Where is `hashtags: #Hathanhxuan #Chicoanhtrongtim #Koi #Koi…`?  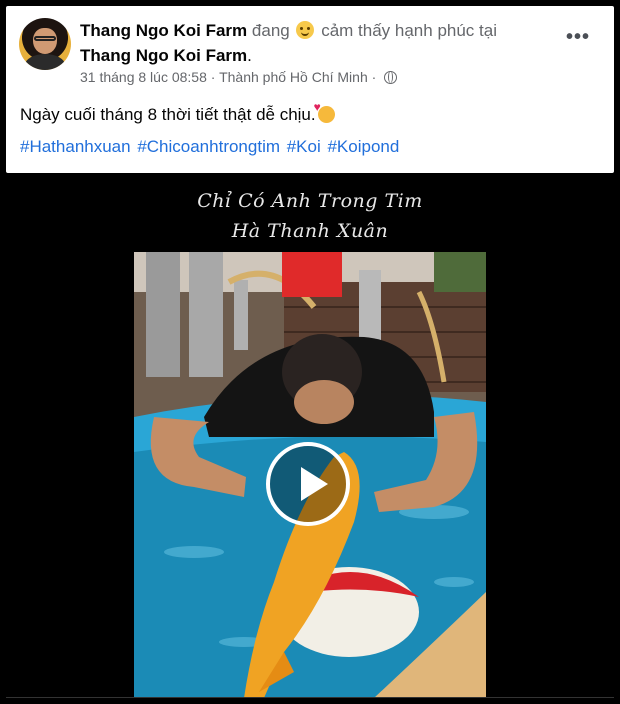
hashtags: #Hathanhxuan #Chicoanhtrongtim #Koi #Koi… is located at coordinates (209, 147).